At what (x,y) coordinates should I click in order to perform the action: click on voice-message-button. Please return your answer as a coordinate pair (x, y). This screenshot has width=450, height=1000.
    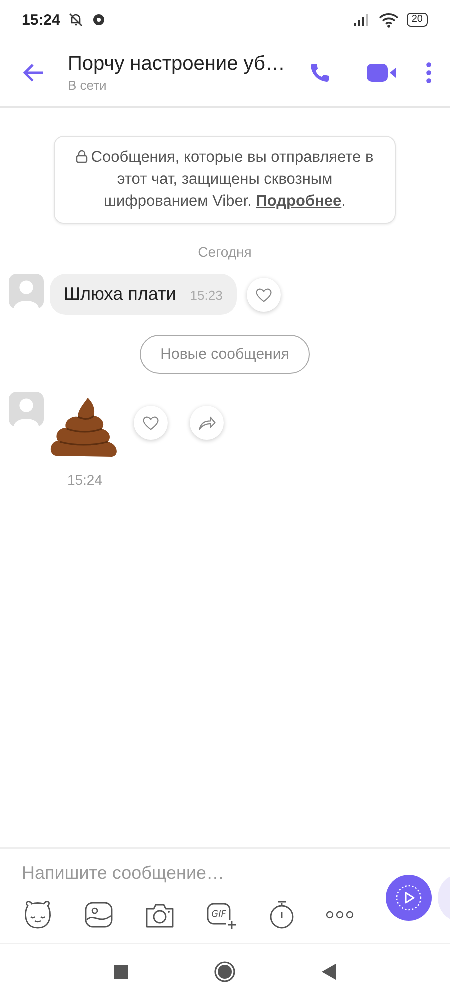
    Looking at the image, I should click on (409, 898).